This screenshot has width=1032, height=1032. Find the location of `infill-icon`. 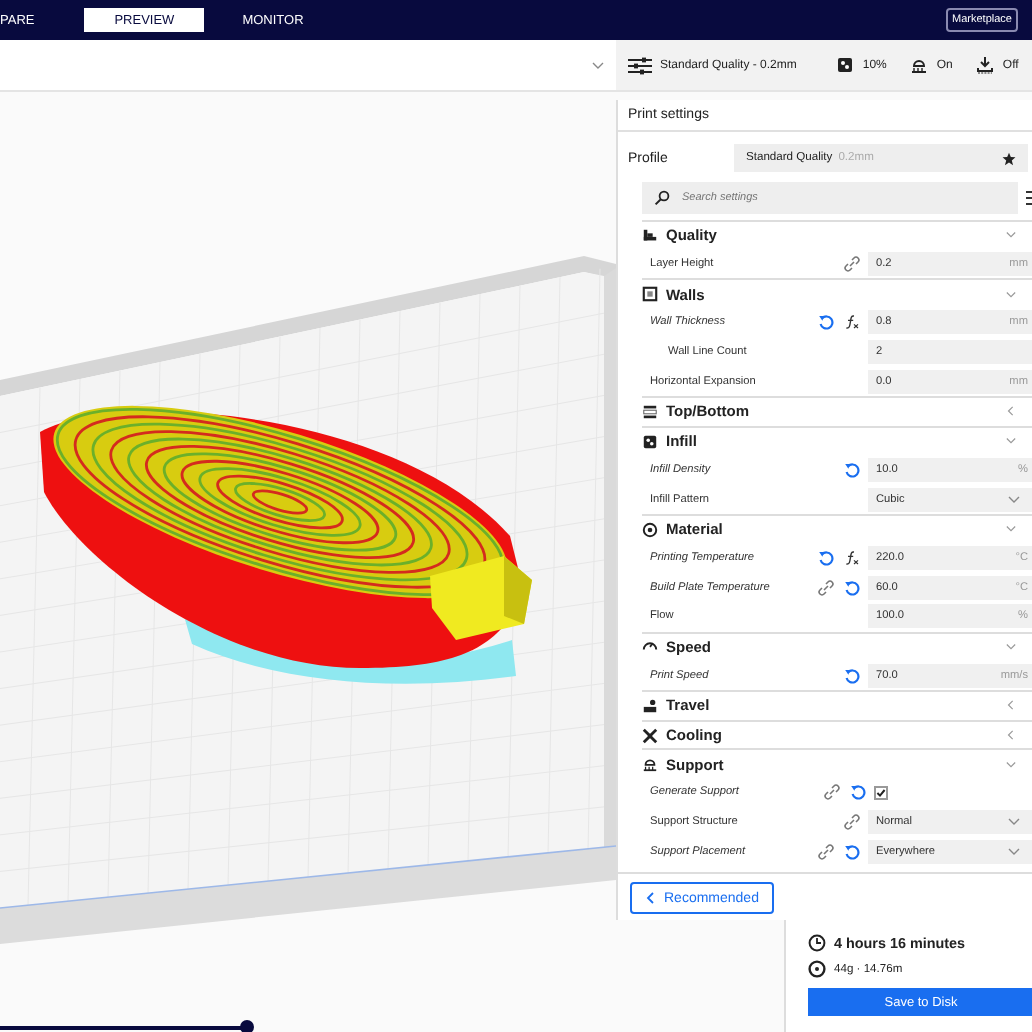

infill-icon is located at coordinates (845, 65).